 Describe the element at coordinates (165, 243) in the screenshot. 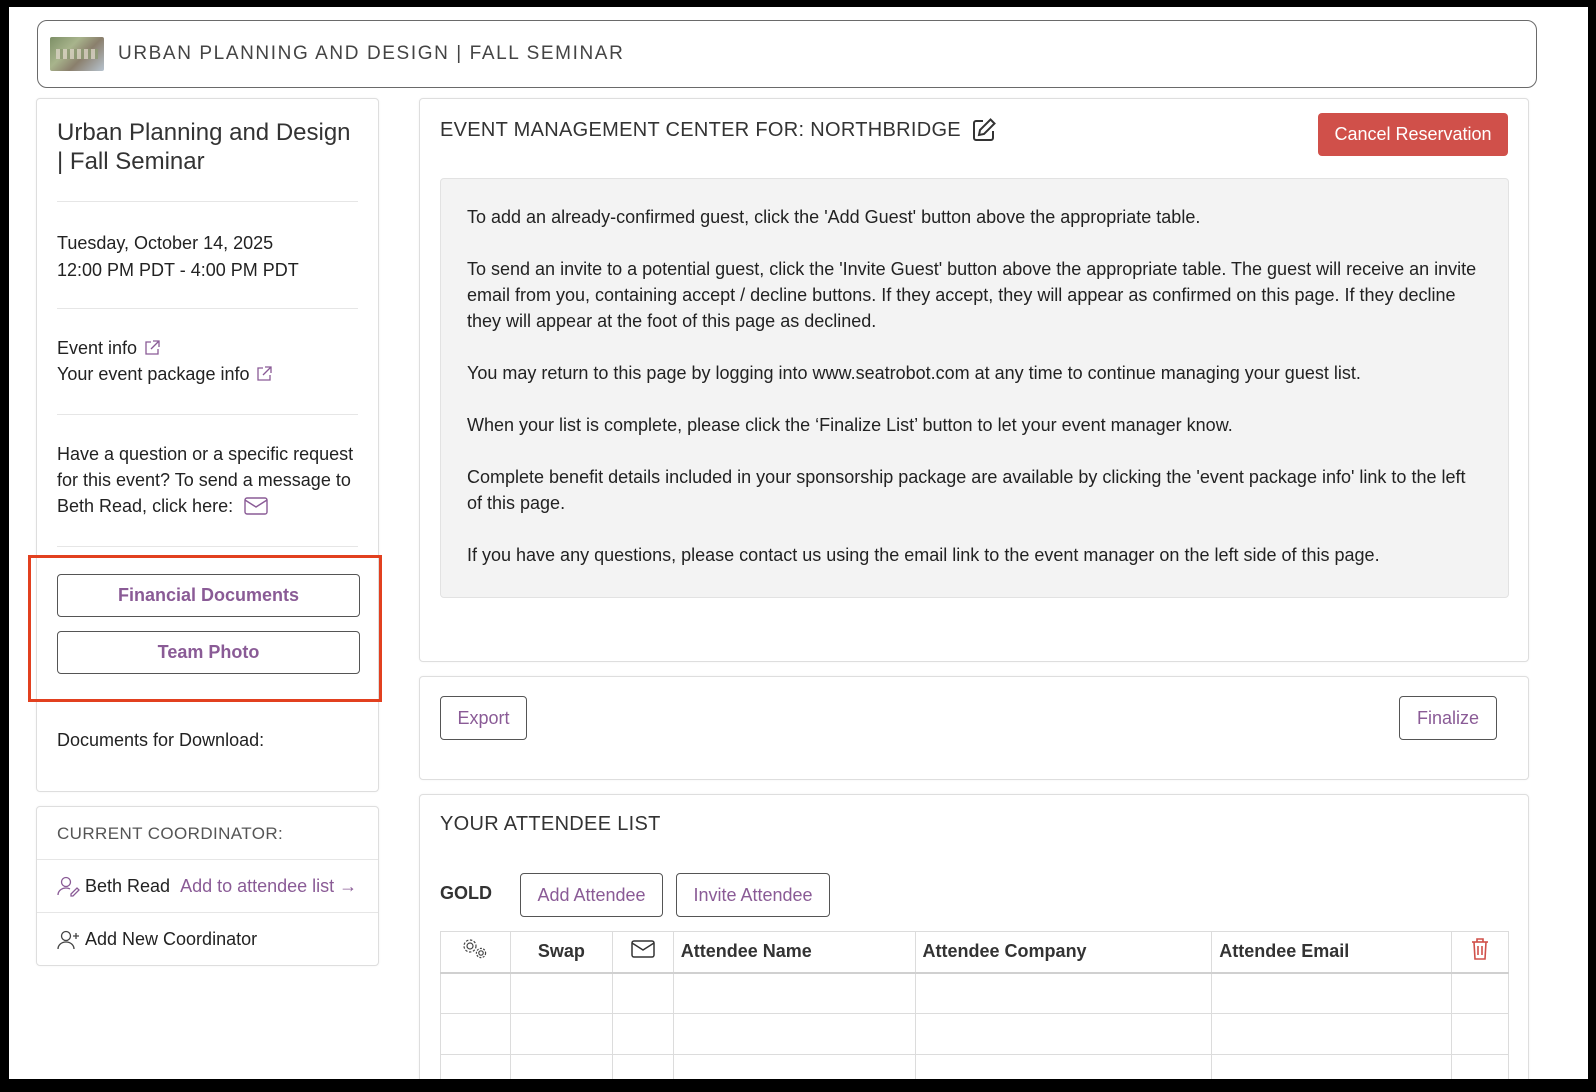

I see `event-date: Tuesday, October 14, 2025` at that location.